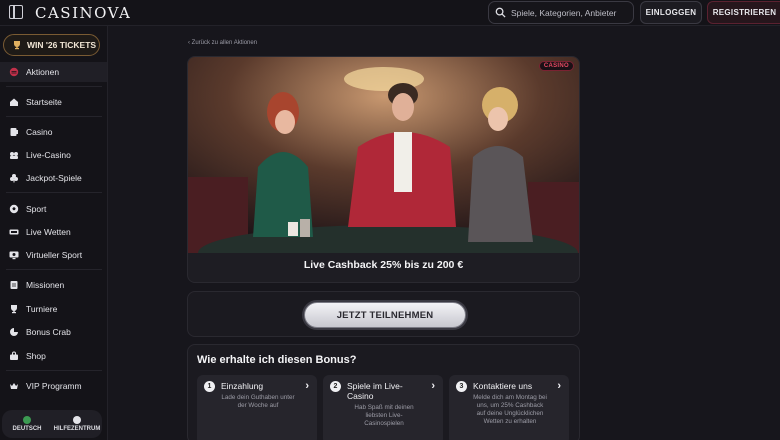 This screenshot has width=780, height=440. I want to click on sidebar-item-label: Jackpot-Spiele, so click(54, 178).